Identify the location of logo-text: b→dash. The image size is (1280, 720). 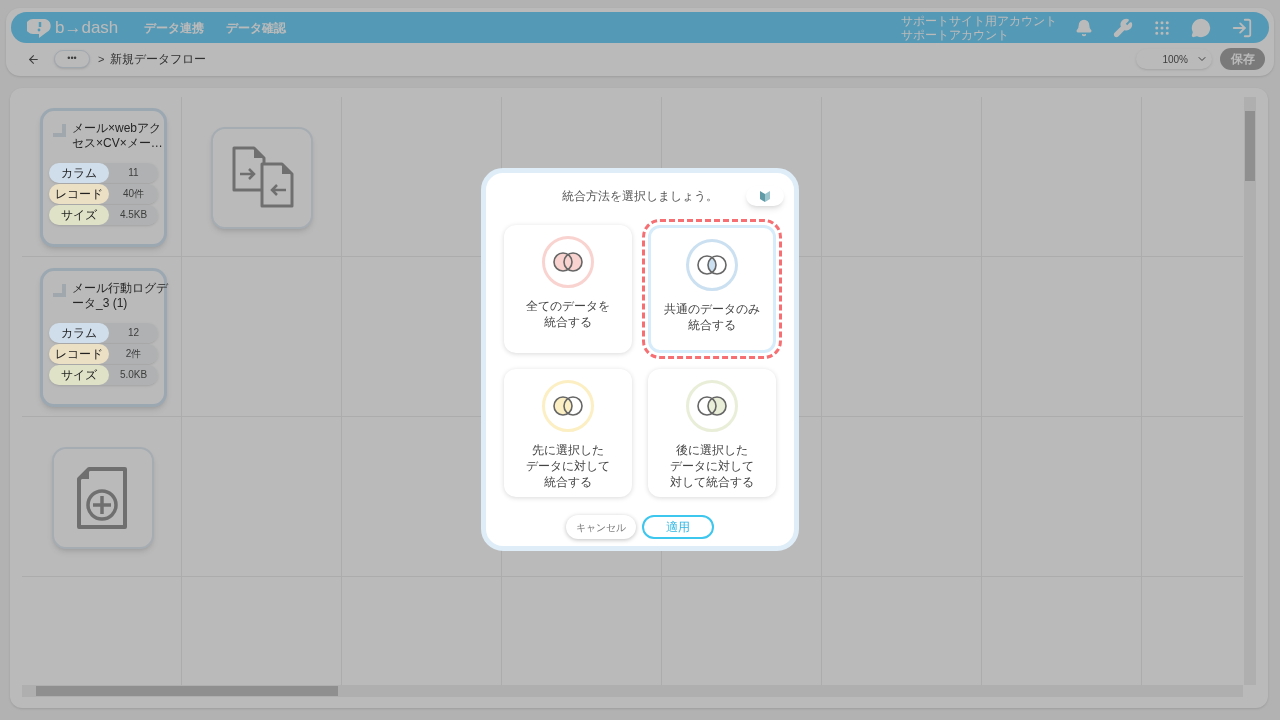
(87, 27).